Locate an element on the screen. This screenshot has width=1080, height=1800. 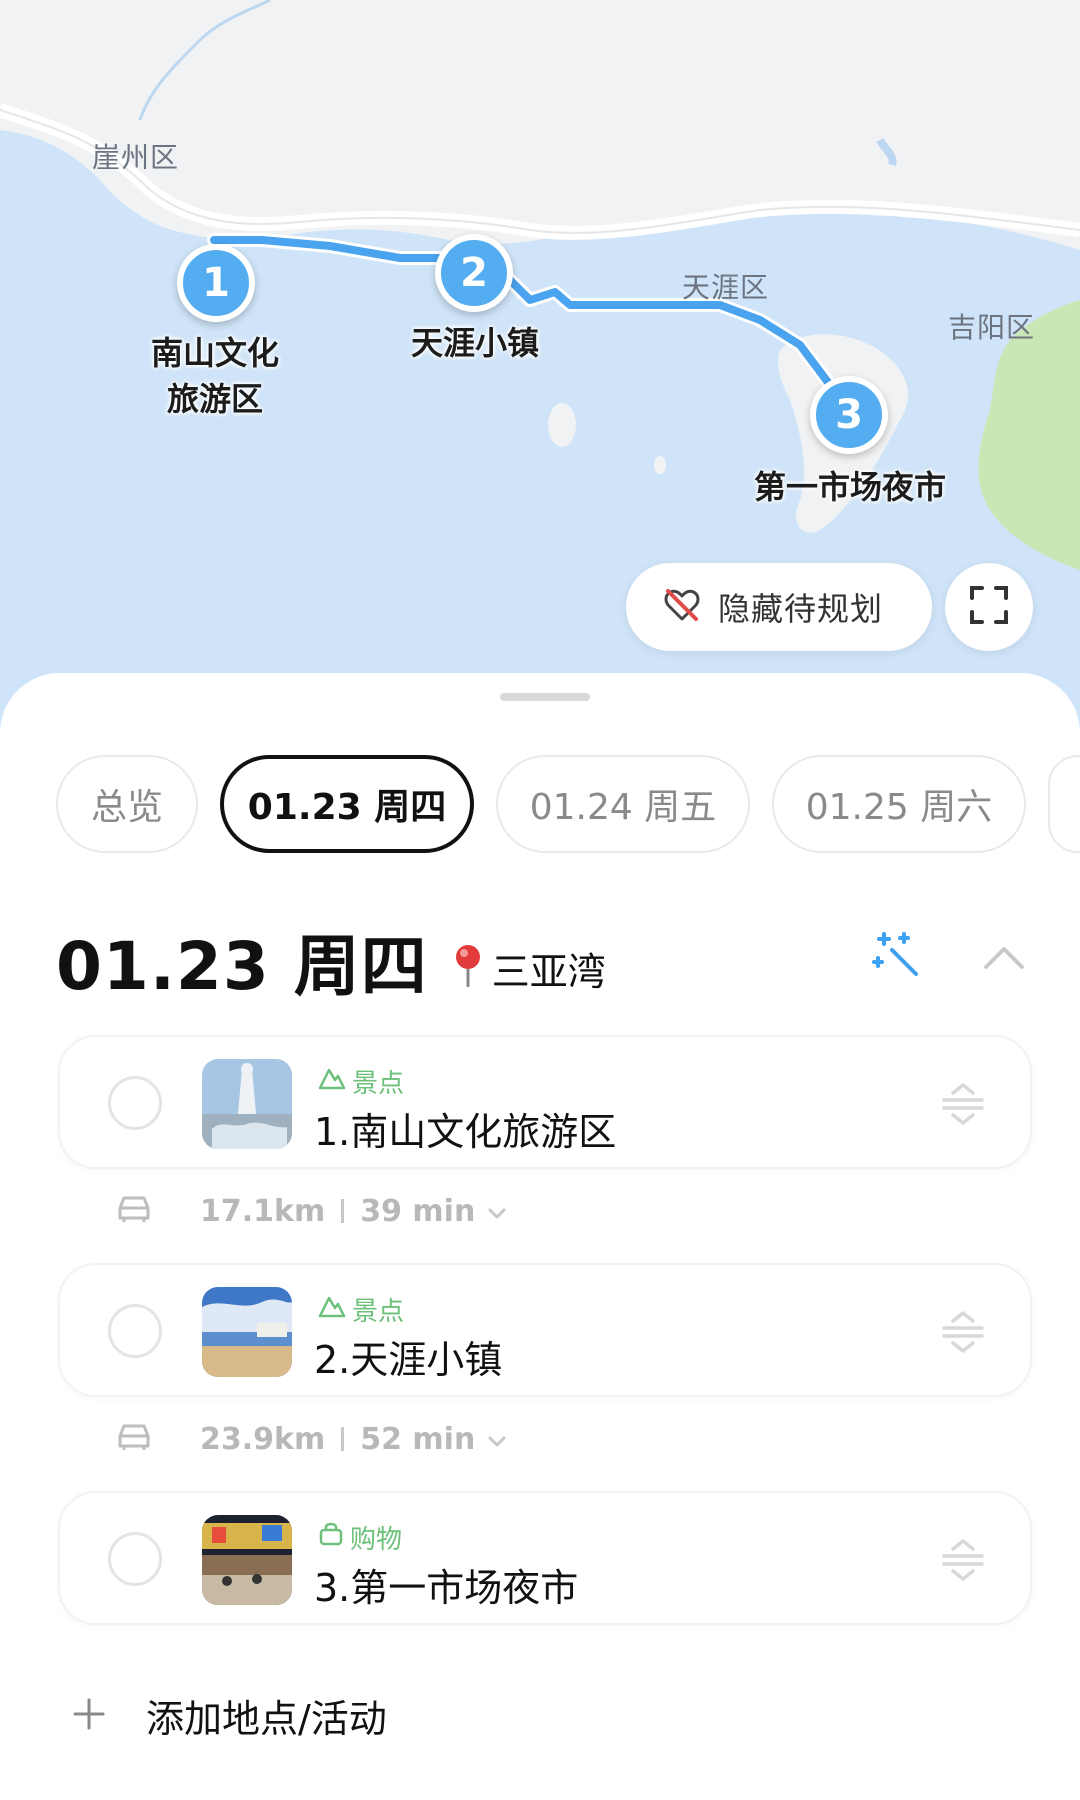
heart-off-icon is located at coordinates (682, 607).